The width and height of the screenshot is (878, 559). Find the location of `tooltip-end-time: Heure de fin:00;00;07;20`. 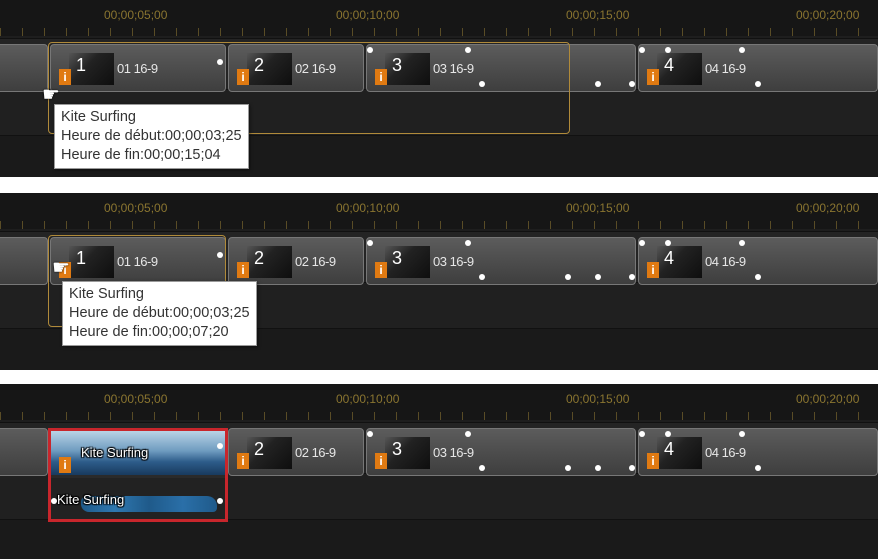

tooltip-end-time: Heure de fin:00;00;07;20 is located at coordinates (149, 332).